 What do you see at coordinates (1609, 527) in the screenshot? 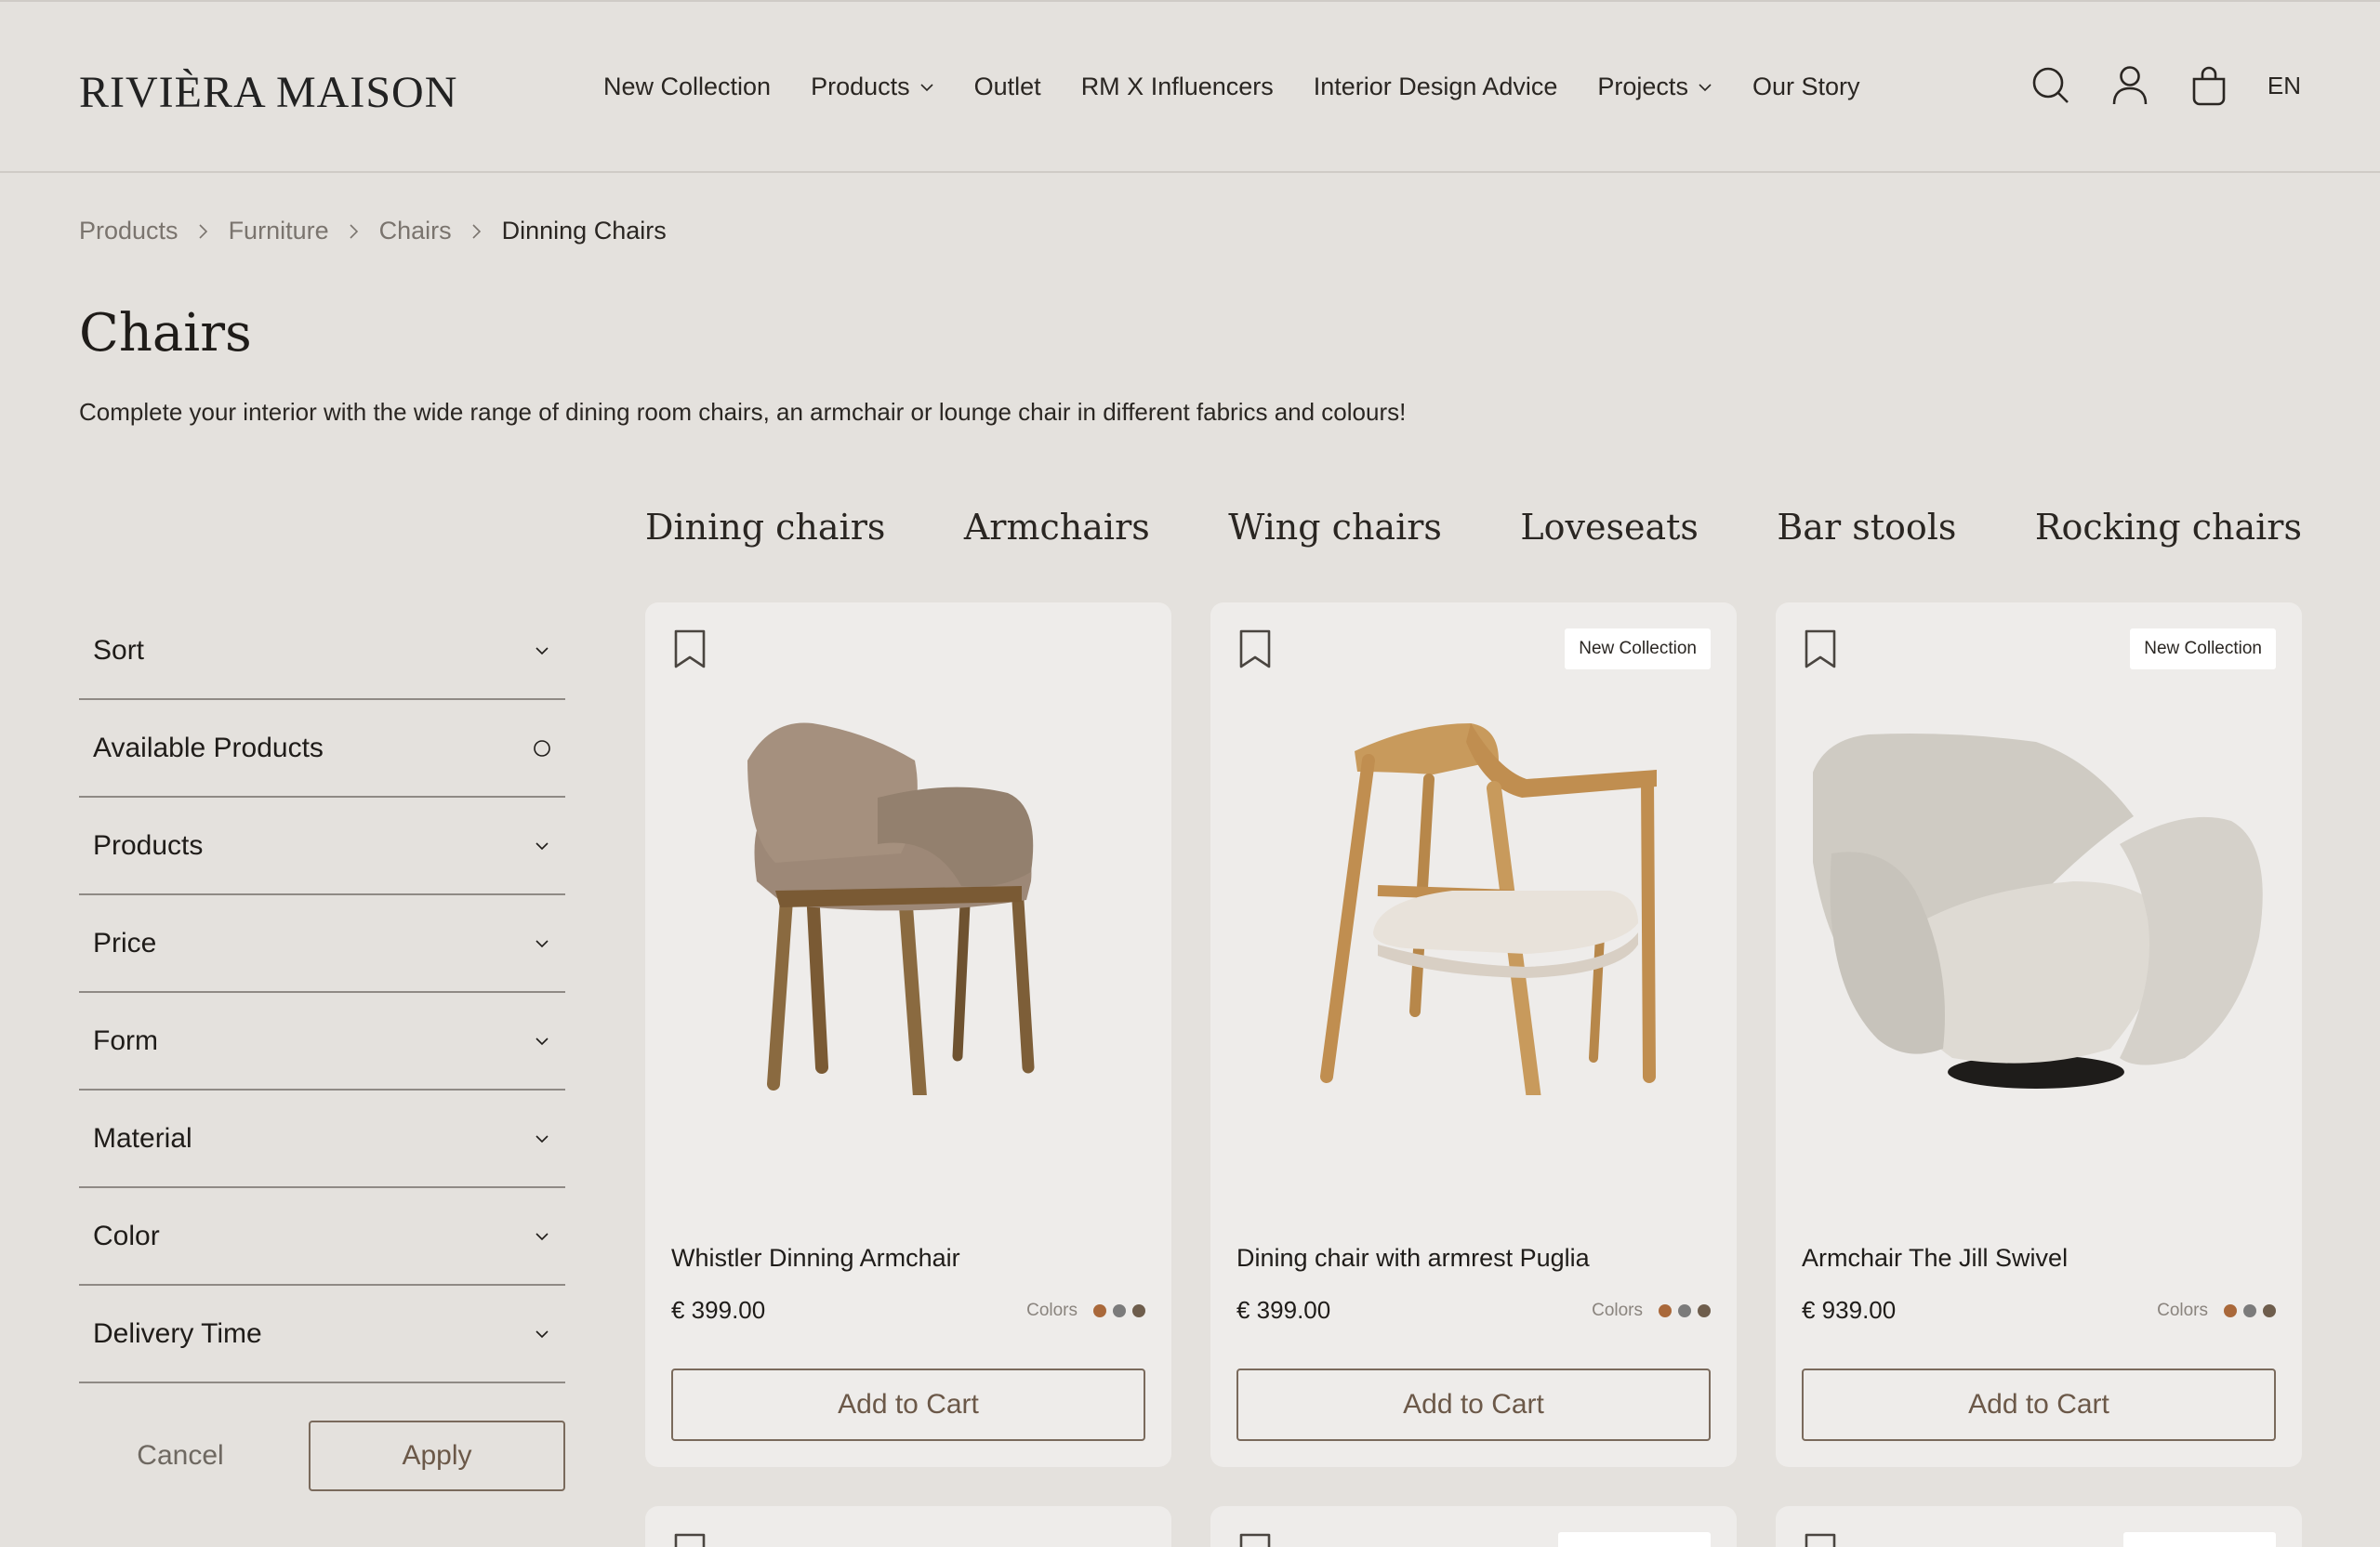
I see `category-tab-loveseats: Loveseats` at bounding box center [1609, 527].